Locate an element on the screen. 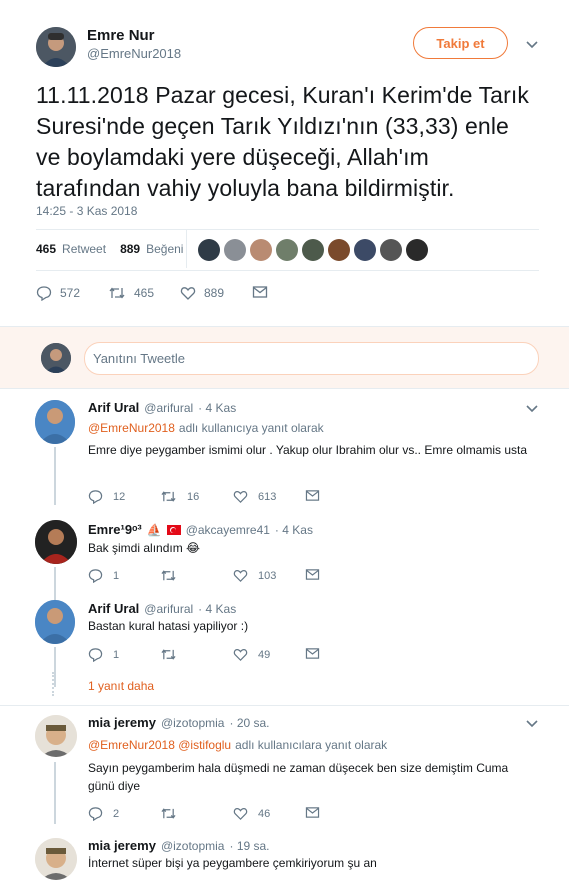  reply-count: 12 is located at coordinates (119, 496).